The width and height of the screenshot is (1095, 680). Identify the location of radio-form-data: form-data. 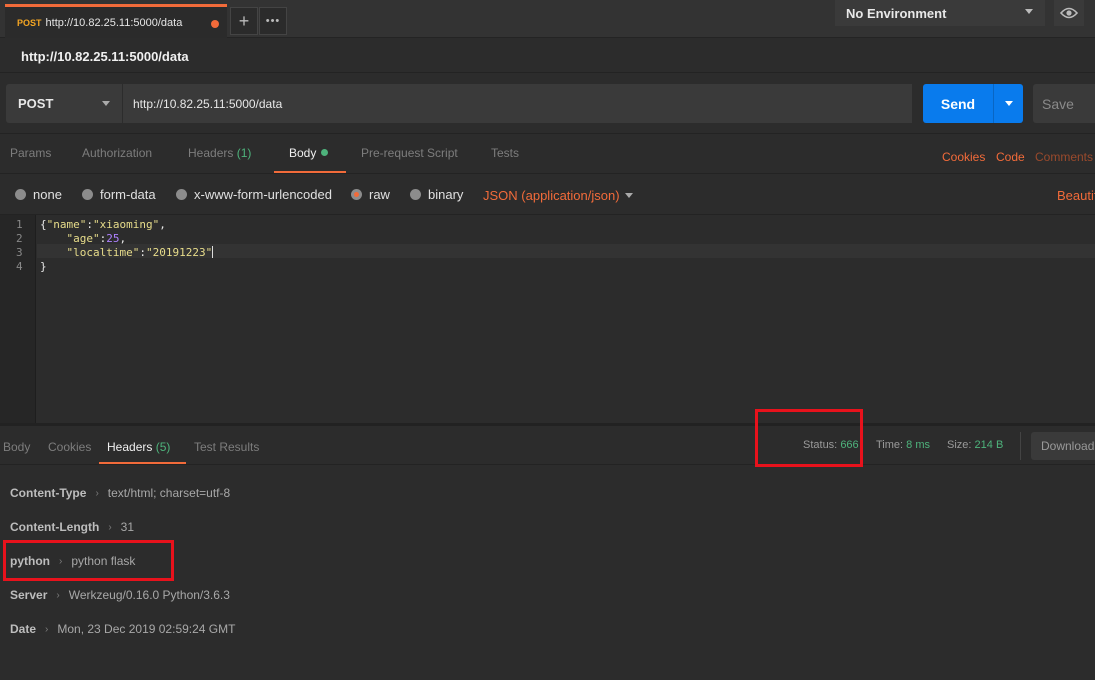
(119, 194).